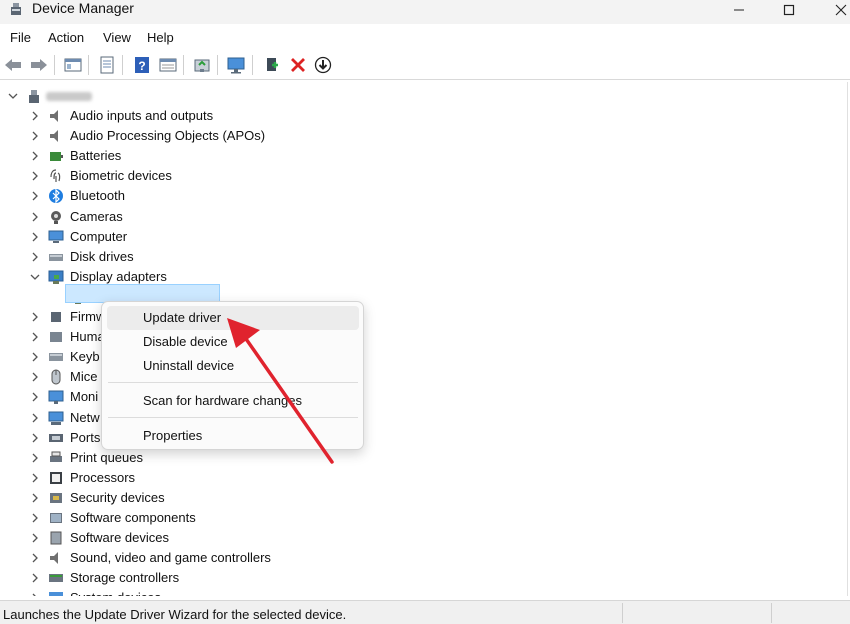 This screenshot has height=624, width=850. What do you see at coordinates (622, 613) in the screenshot?
I see `status-divider` at bounding box center [622, 613].